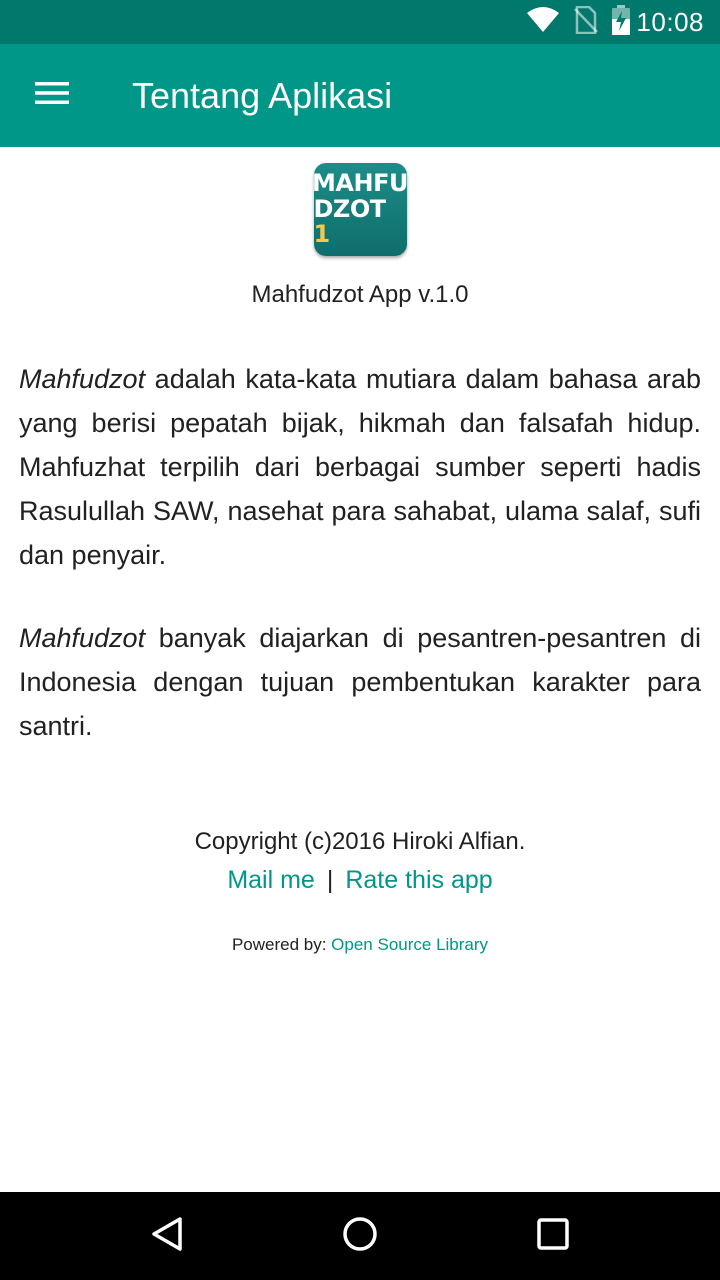 The width and height of the screenshot is (720, 1280). What do you see at coordinates (586, 22) in the screenshot?
I see `no-sim-icon` at bounding box center [586, 22].